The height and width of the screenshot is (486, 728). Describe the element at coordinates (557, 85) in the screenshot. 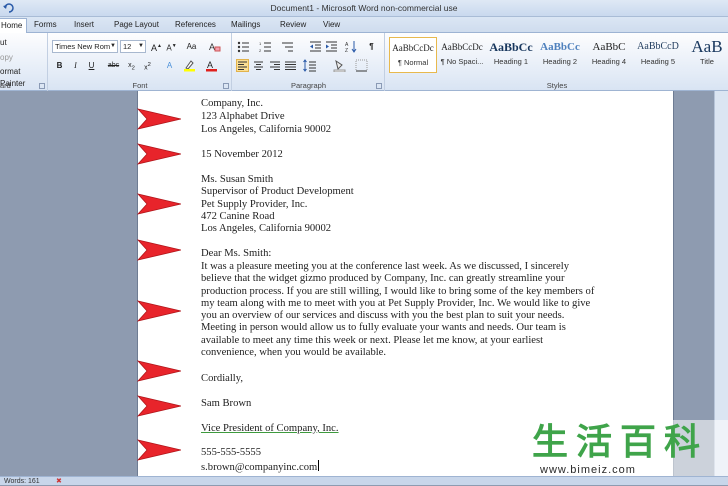

I see `styles-label: Styles` at that location.